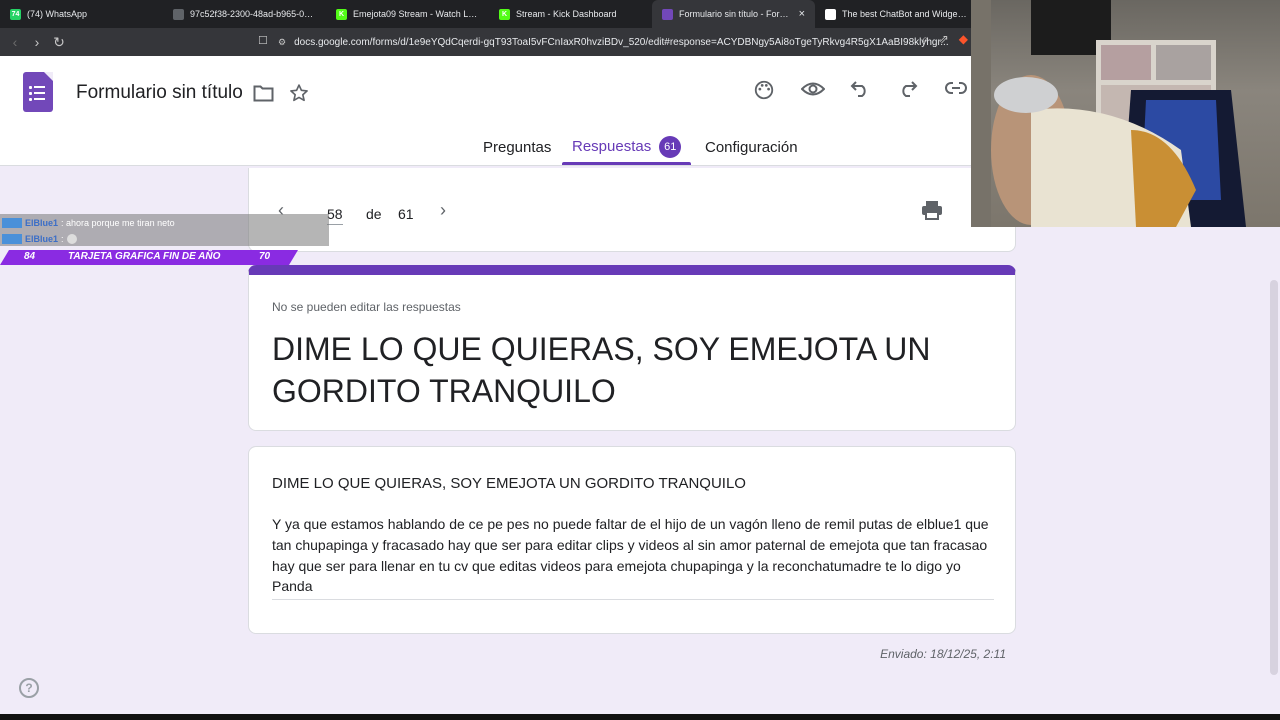 The height and width of the screenshot is (720, 1280). Describe the element at coordinates (299, 93) in the screenshot. I see `star-icon` at that location.